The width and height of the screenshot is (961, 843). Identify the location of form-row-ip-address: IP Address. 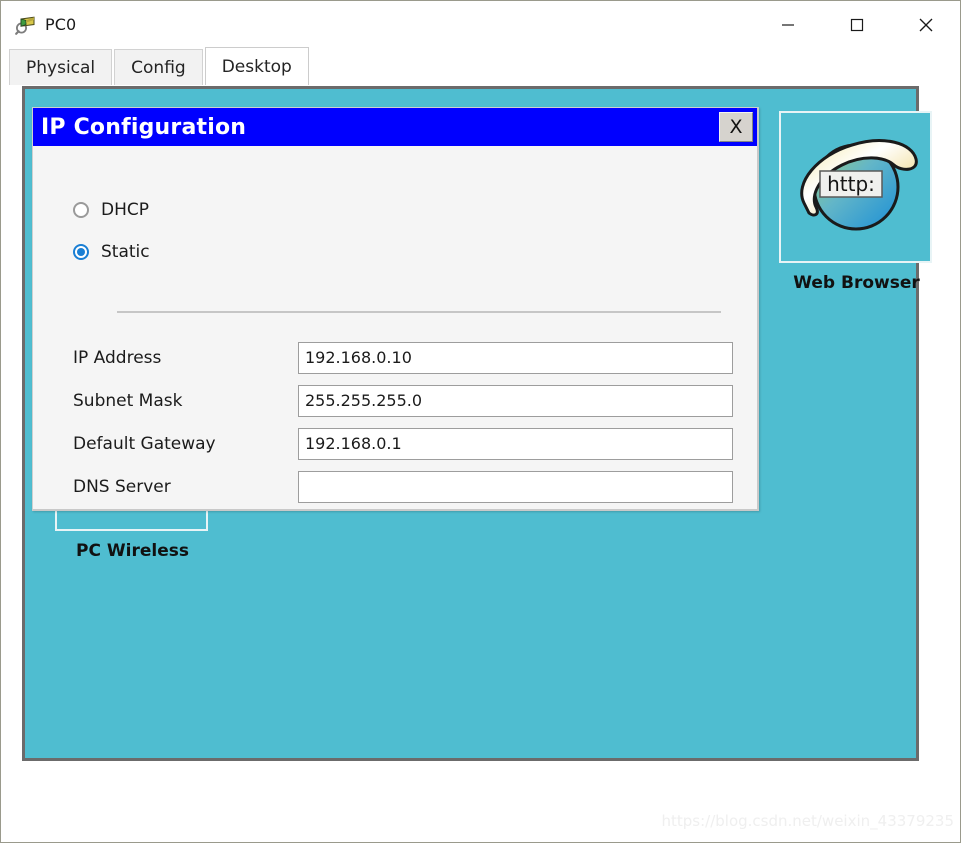
(403, 357).